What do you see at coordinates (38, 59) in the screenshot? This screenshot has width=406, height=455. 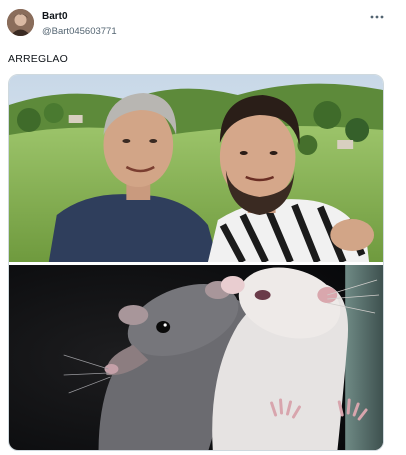 I see `tweet-text: ARREGLAO` at bounding box center [38, 59].